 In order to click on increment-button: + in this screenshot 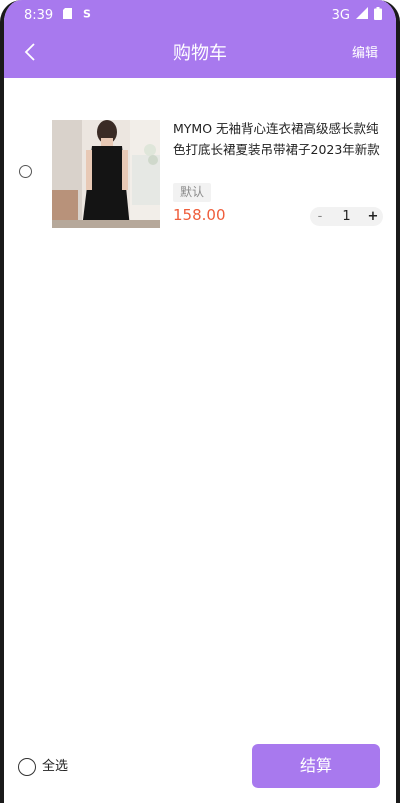, I will do `click(373, 216)`.